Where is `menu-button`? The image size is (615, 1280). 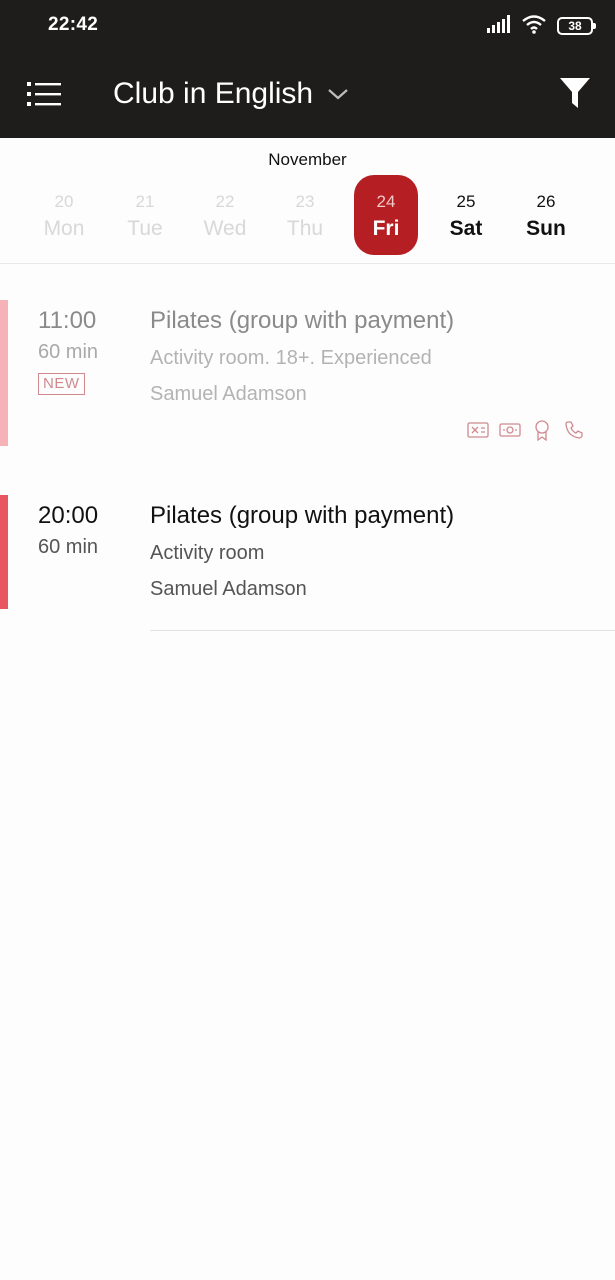 menu-button is located at coordinates (44, 96).